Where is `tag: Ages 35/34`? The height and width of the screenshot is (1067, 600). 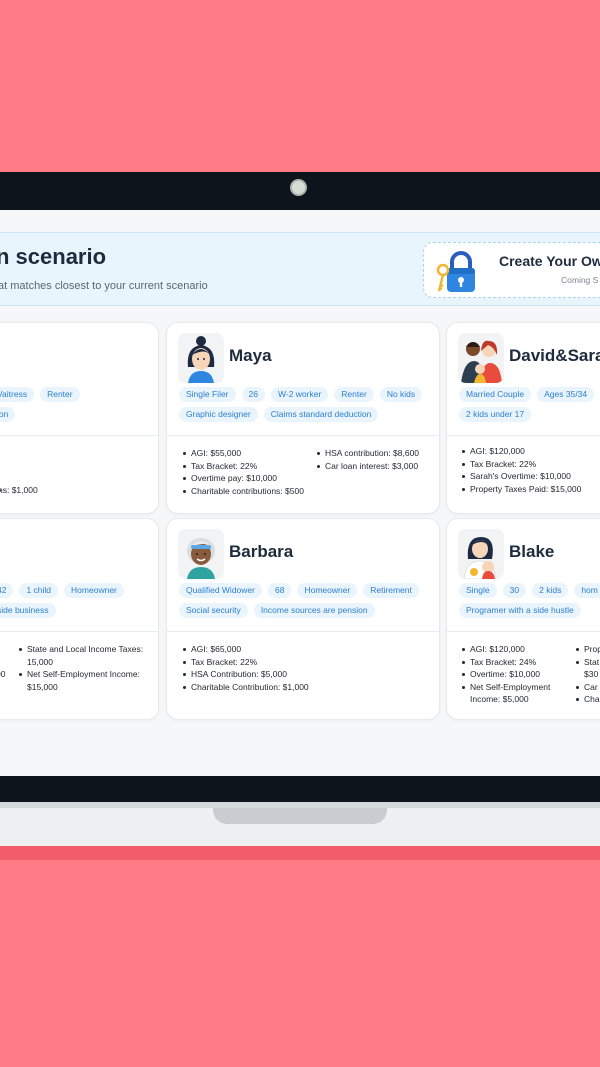
tag: Ages 35/34 is located at coordinates (566, 394).